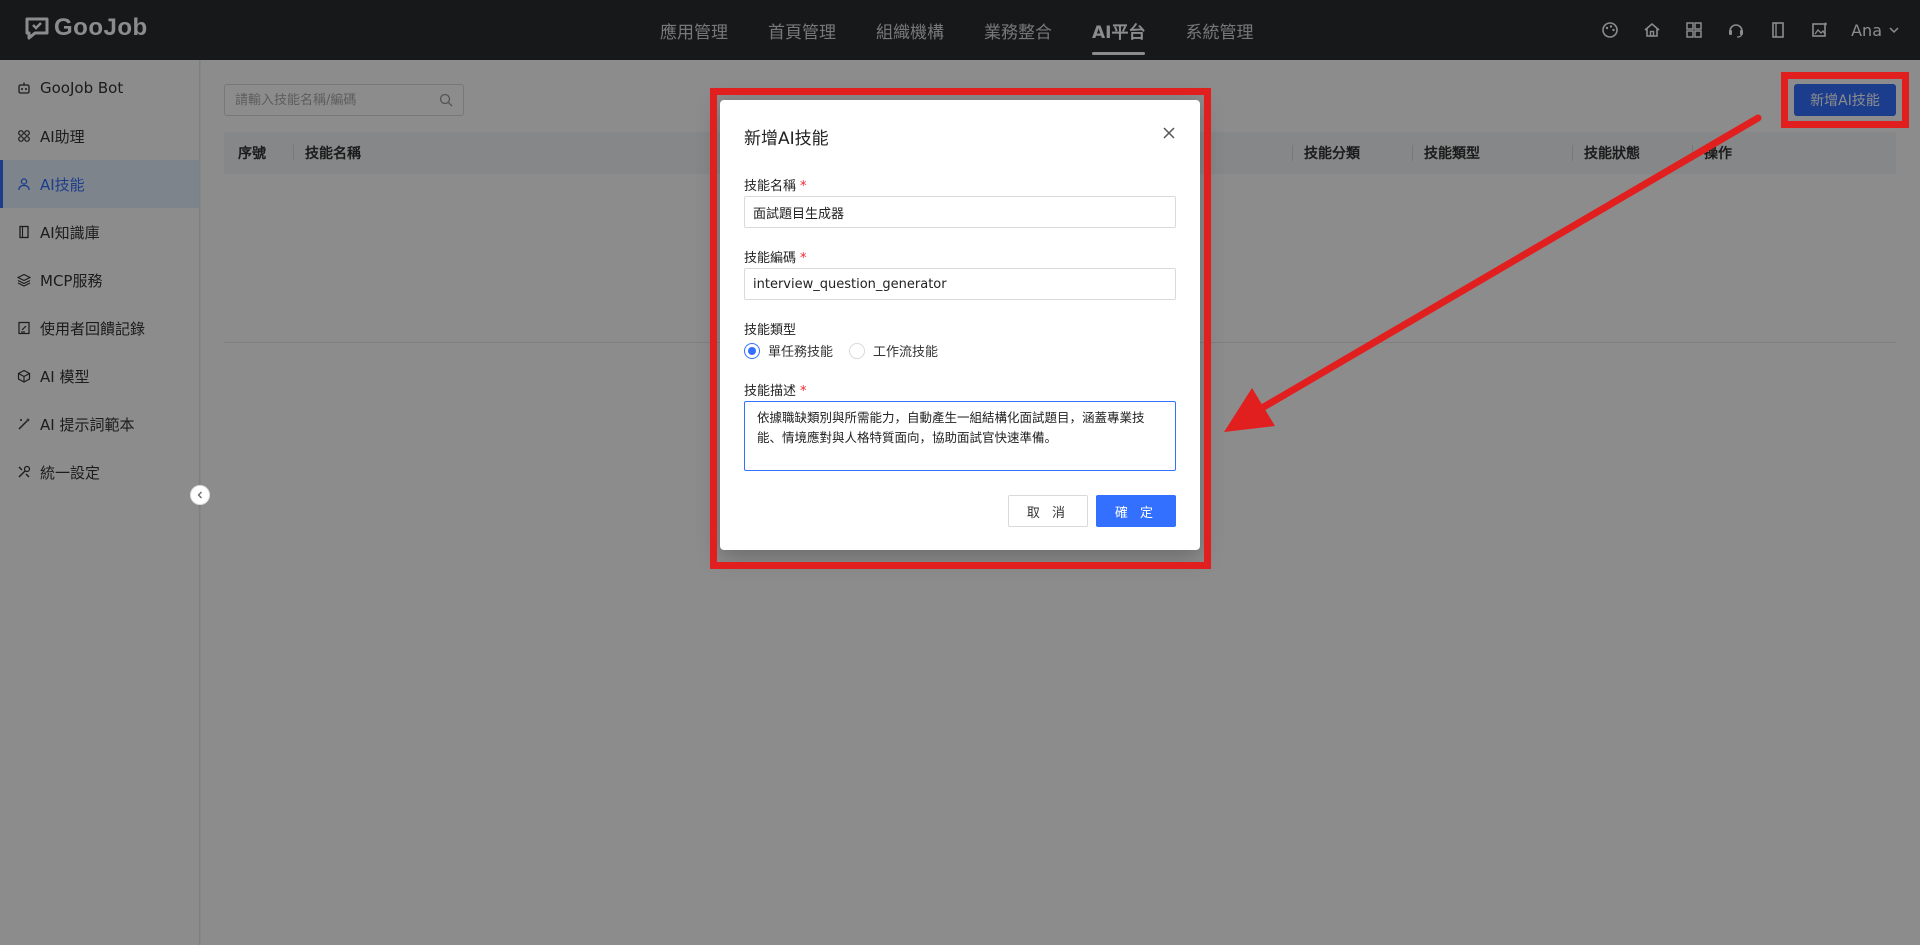 The height and width of the screenshot is (945, 1920). I want to click on skill-name-label: 技能名稱 *, so click(775, 184).